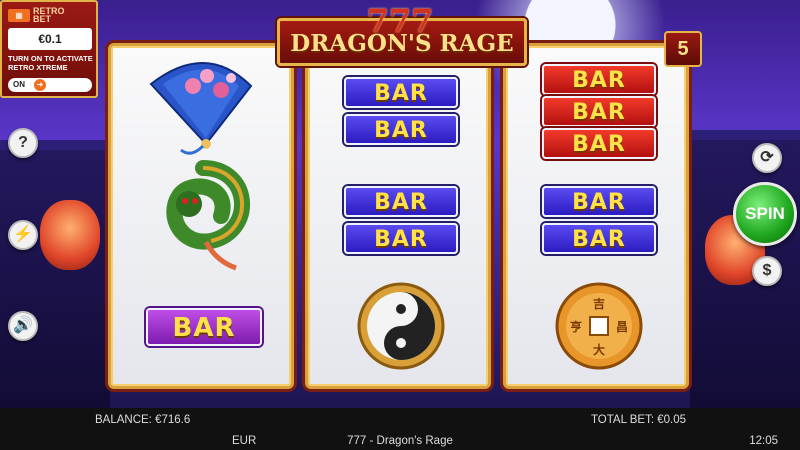  What do you see at coordinates (765, 214) in the screenshot?
I see `spin-button: SPIN` at bounding box center [765, 214].